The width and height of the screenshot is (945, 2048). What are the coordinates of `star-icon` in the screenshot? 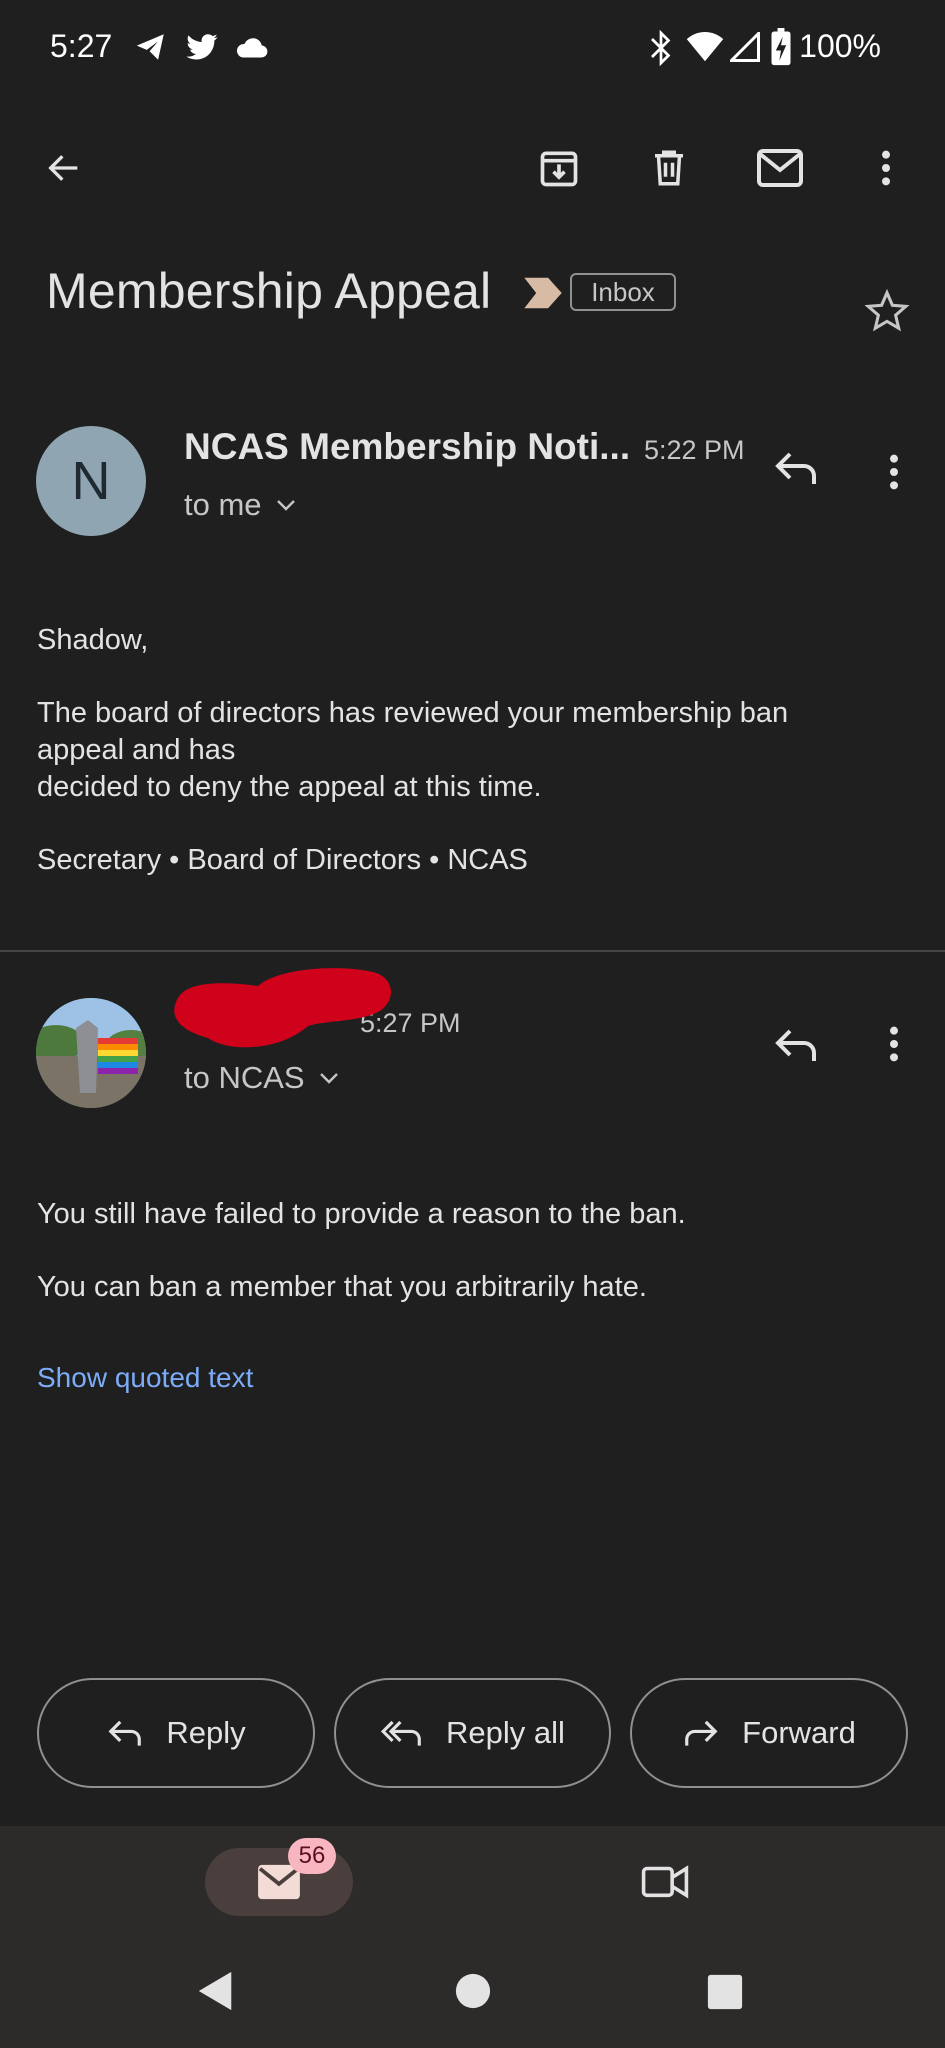 It's located at (887, 311).